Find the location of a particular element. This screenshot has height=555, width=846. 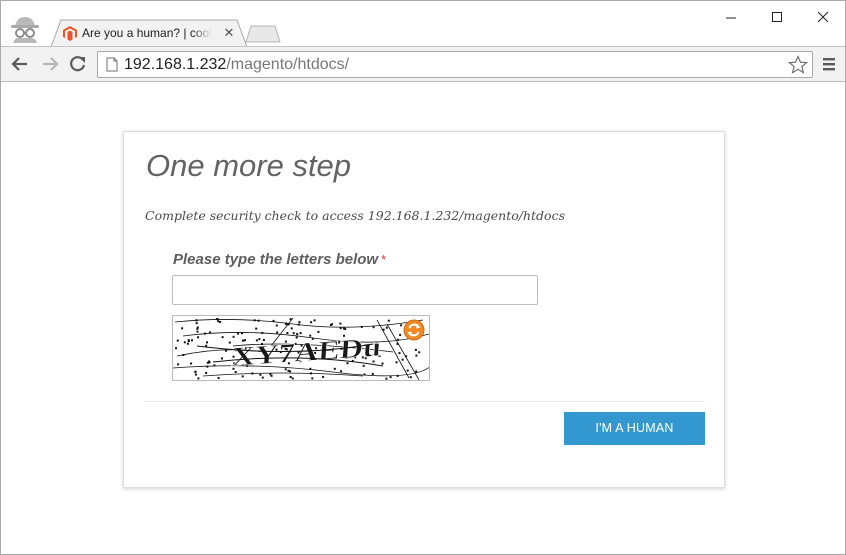

captcha-input is located at coordinates (355, 290).